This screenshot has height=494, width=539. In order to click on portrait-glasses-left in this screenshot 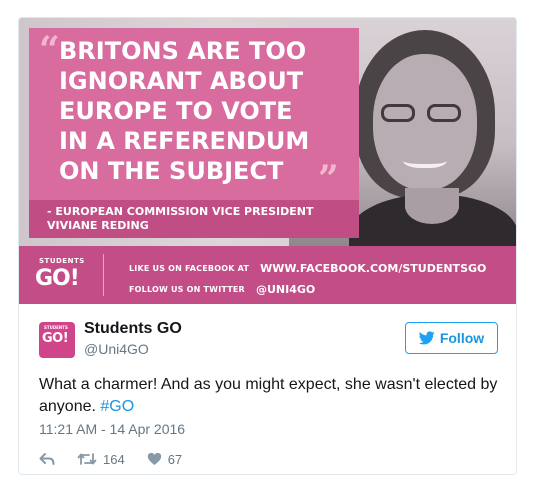, I will do `click(398, 113)`.